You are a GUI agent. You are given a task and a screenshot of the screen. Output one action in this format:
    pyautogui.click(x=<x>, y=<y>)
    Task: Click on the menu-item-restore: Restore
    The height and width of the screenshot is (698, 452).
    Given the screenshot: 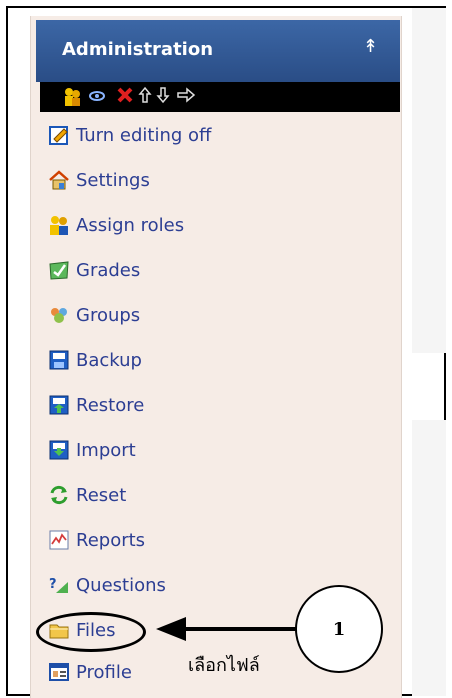 What is the action you would take?
    pyautogui.click(x=96, y=405)
    